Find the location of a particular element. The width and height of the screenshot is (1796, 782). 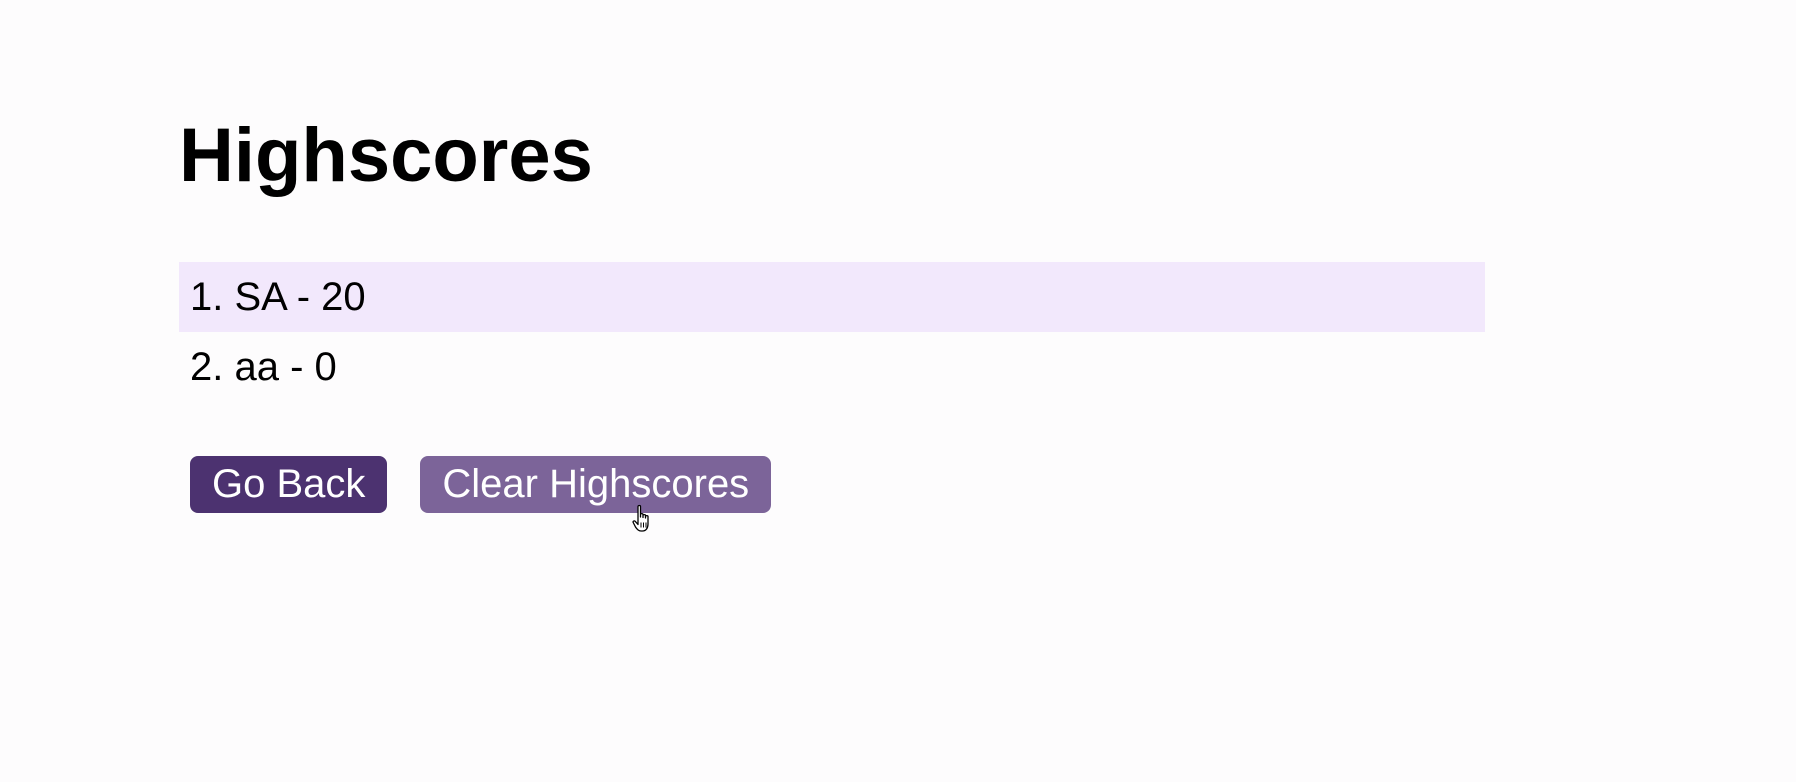

page-title: Highscores is located at coordinates (386, 155).